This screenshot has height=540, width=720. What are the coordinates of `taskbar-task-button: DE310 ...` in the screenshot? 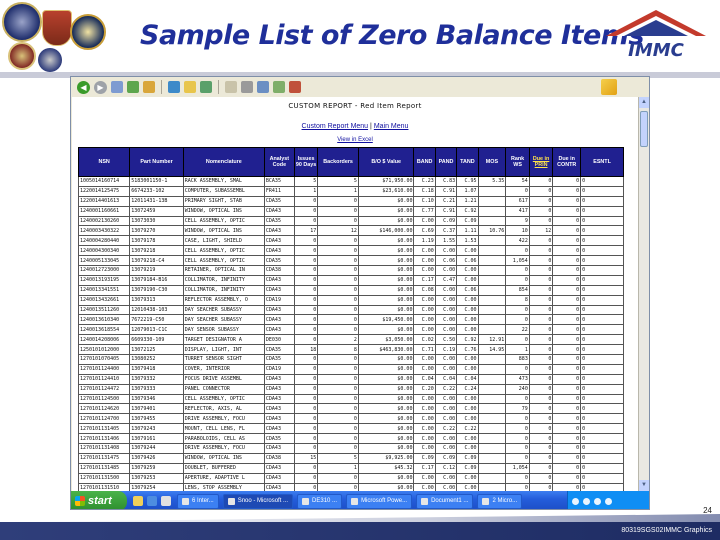 It's located at (320, 501).